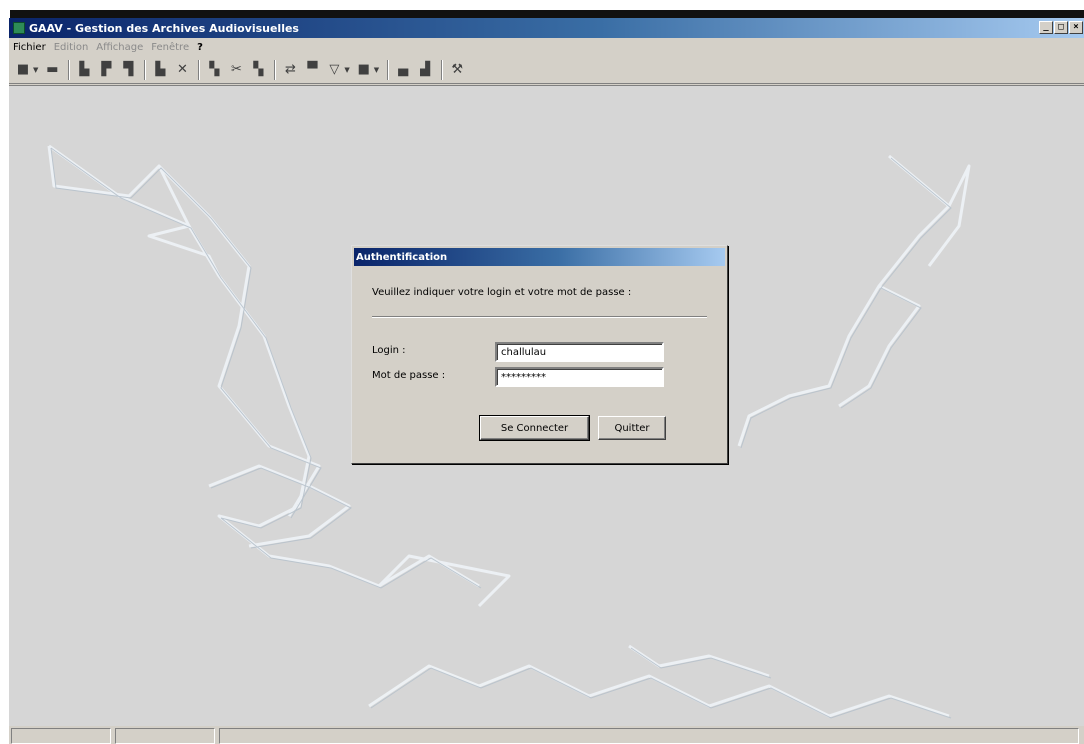 The image size is (1084, 744). Describe the element at coordinates (542, 9) in the screenshot. I see `desktop-strip` at that location.